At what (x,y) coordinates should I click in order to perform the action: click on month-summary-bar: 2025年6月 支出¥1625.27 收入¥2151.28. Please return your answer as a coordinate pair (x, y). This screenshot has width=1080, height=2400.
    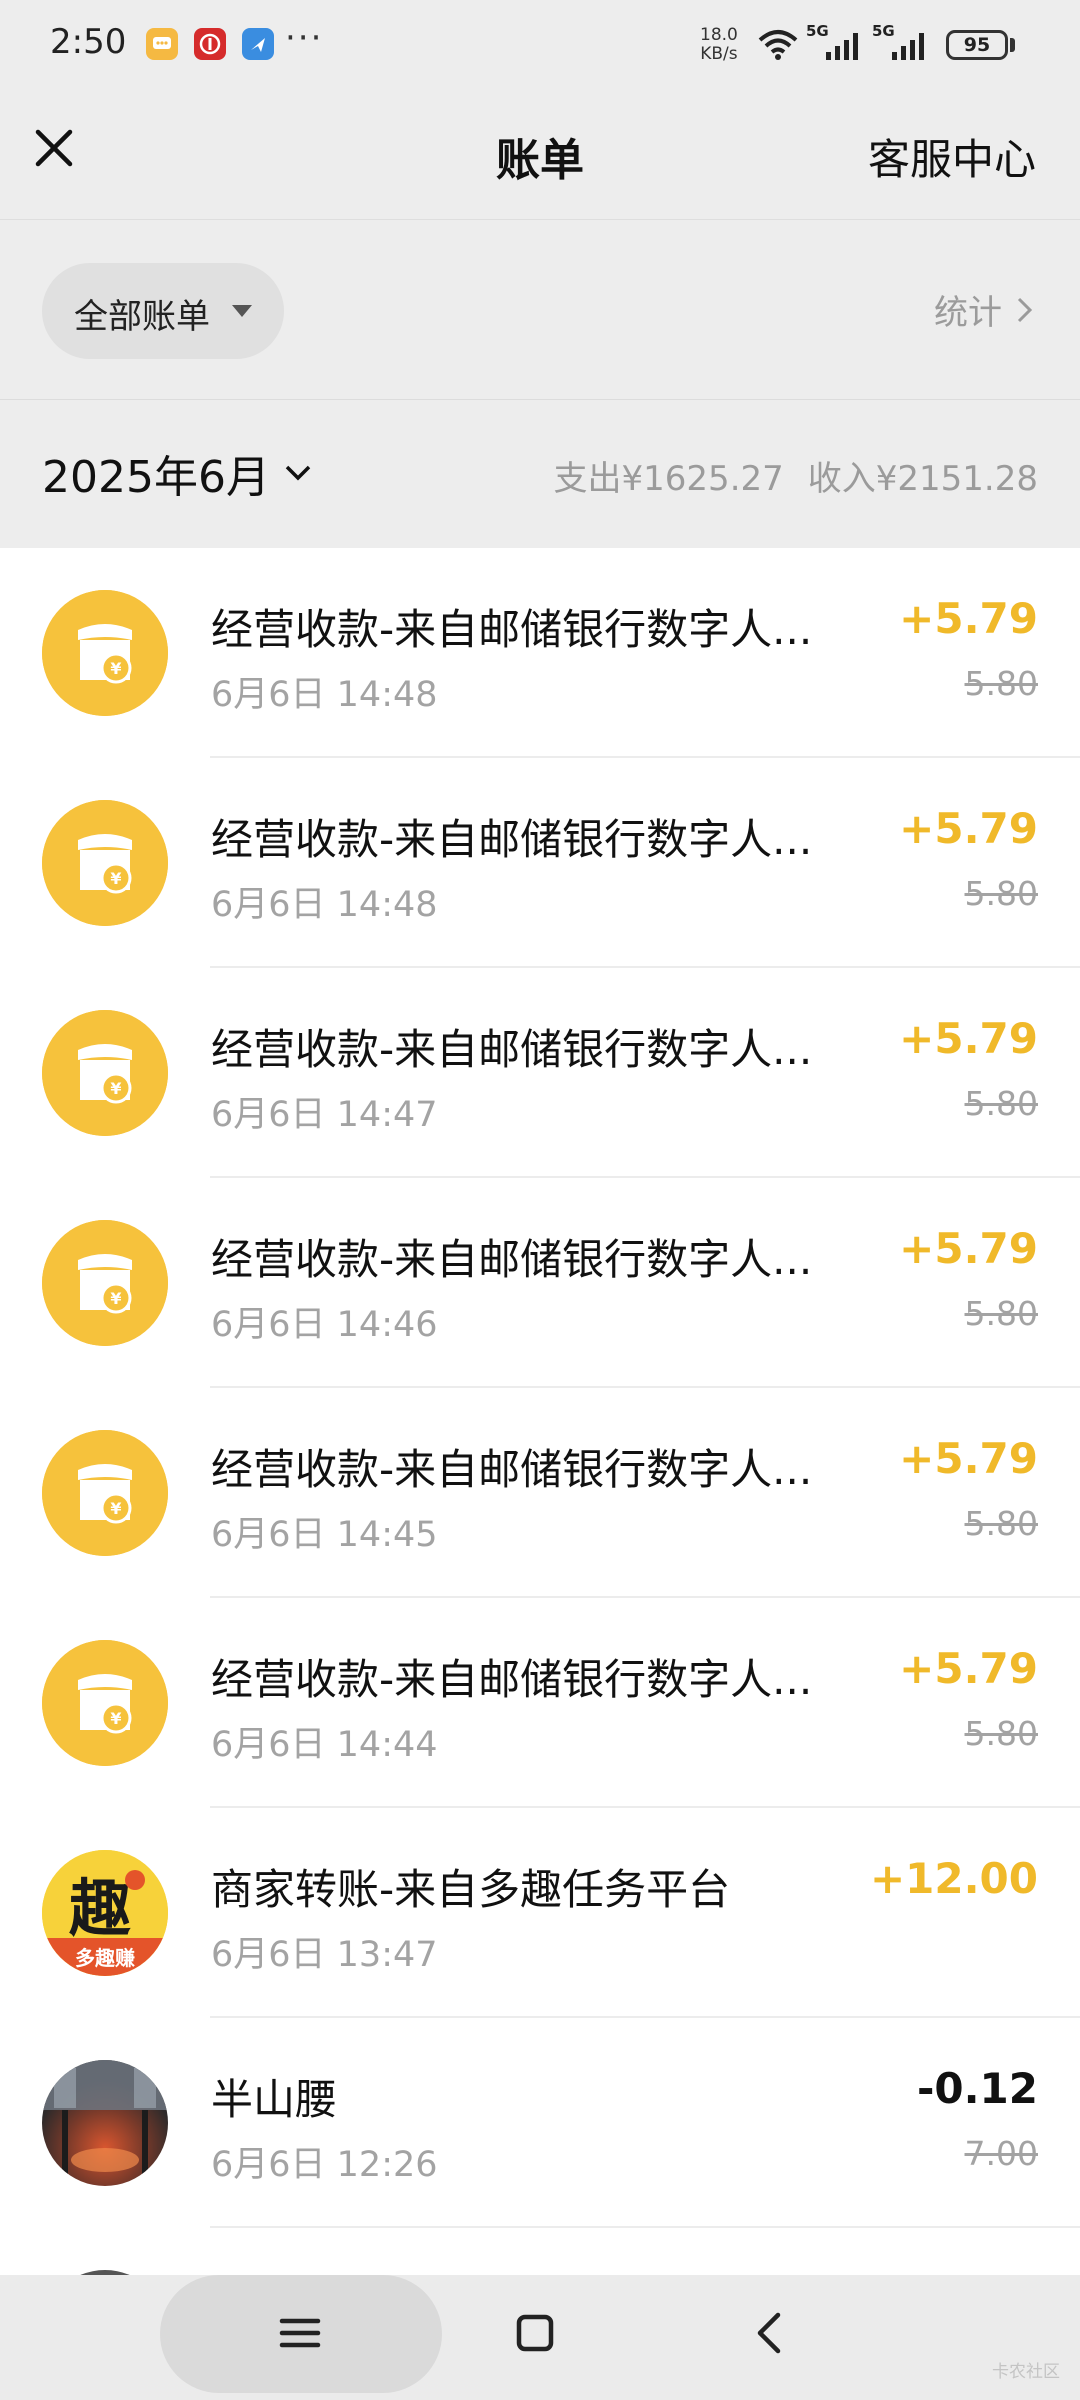
    Looking at the image, I should click on (540, 474).